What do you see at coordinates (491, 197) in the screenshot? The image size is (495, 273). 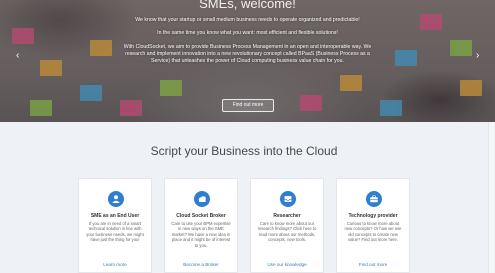 I see `page-scrollbar` at bounding box center [491, 197].